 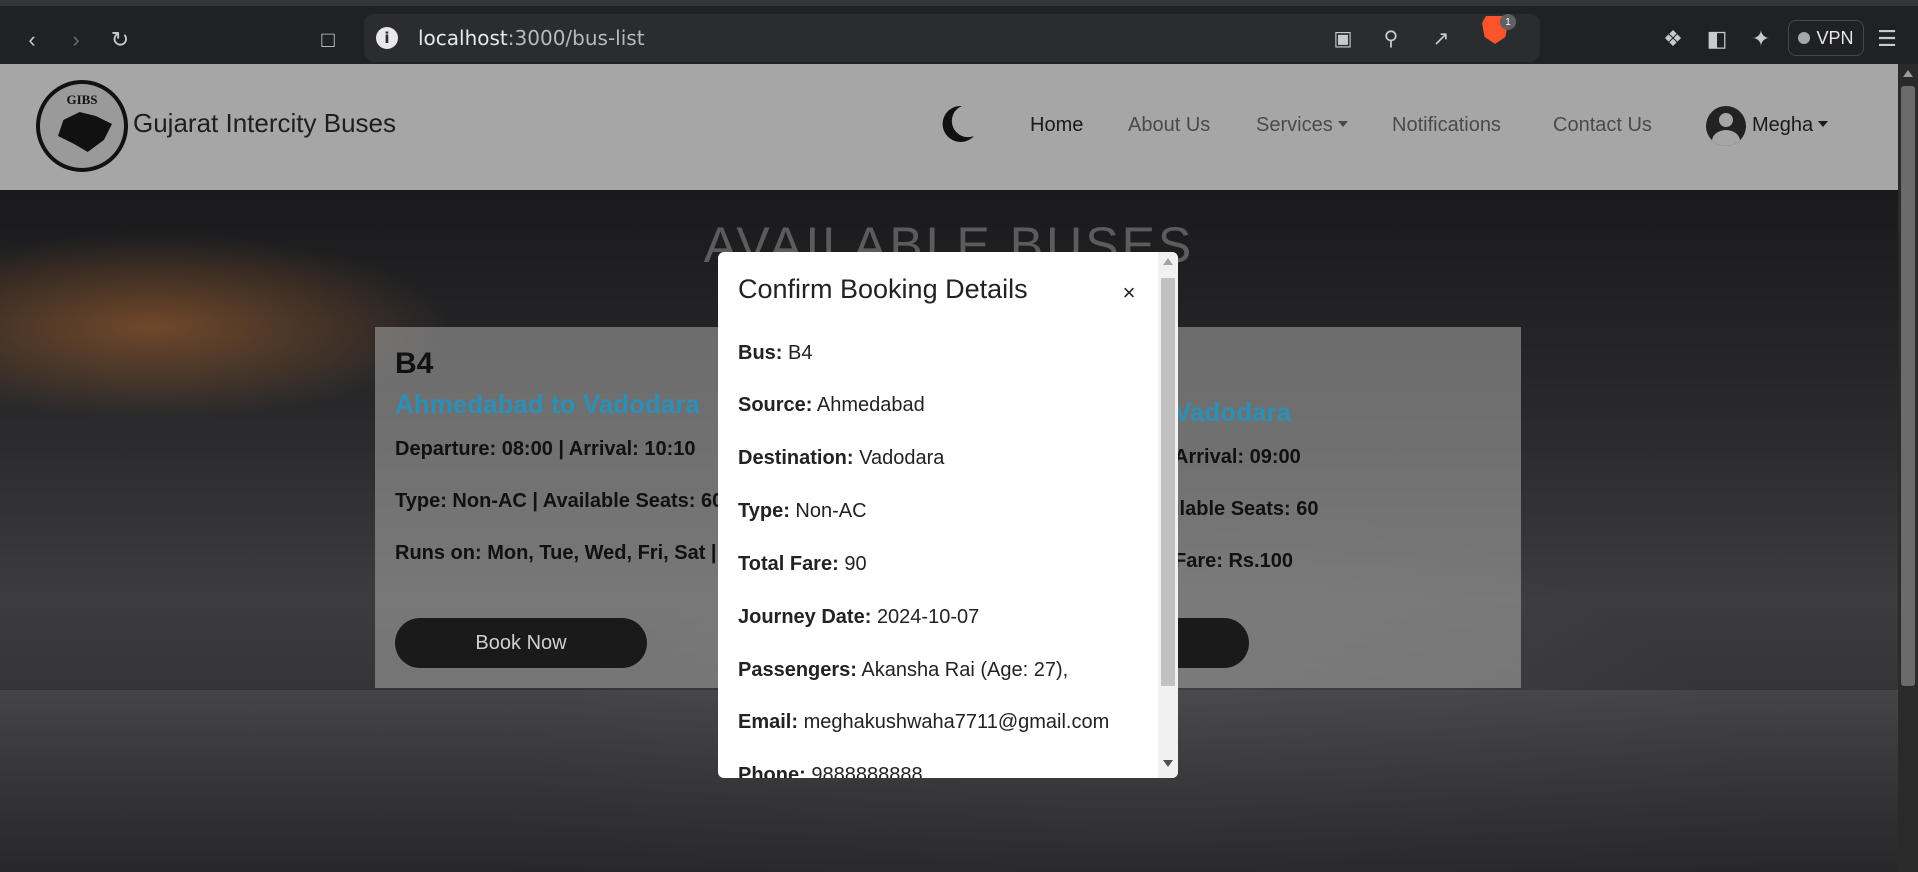 I want to click on bus-type-seats-right: ilable Seats: 60, so click(x=1246, y=509).